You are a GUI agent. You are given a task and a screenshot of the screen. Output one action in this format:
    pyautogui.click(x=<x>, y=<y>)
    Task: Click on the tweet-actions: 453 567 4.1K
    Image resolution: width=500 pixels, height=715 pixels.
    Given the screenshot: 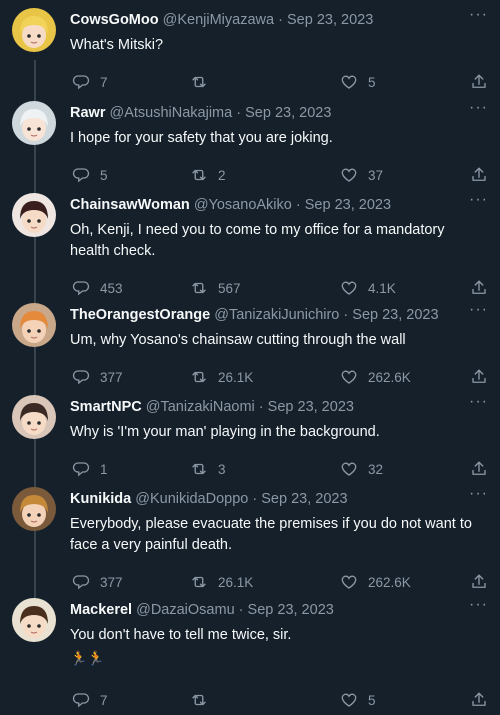 What is the action you would take?
    pyautogui.click(x=279, y=289)
    